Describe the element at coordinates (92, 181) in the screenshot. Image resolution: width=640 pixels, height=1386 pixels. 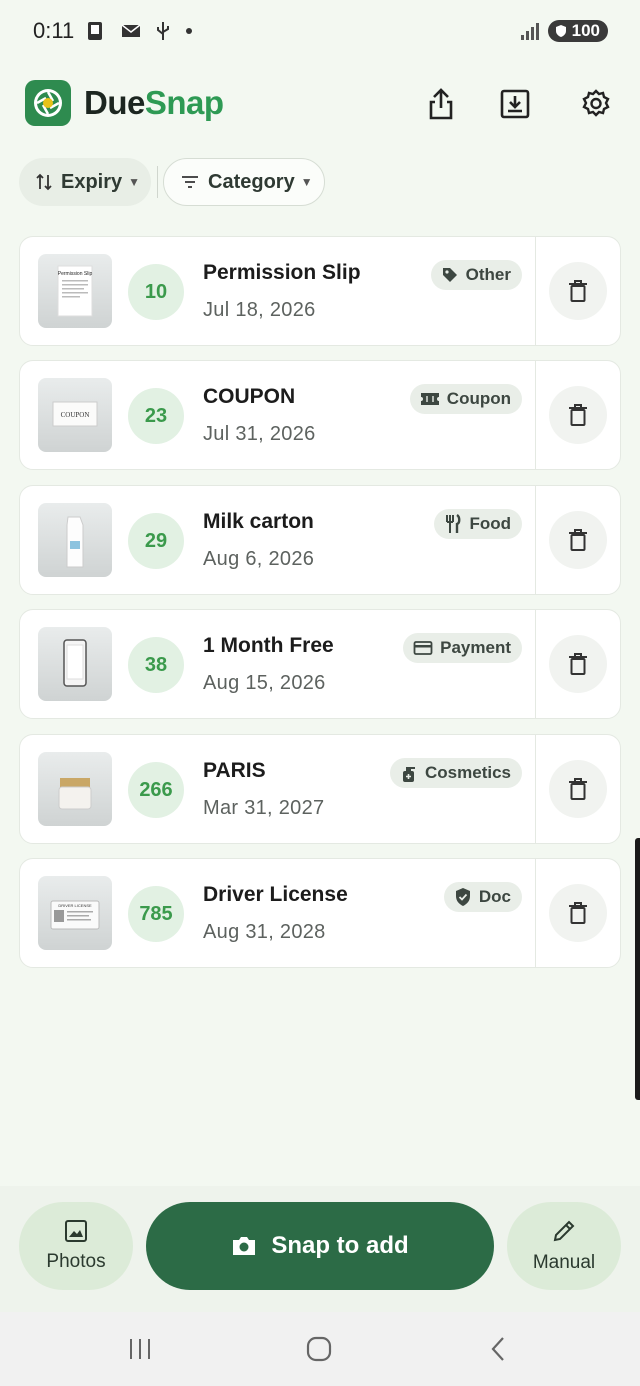
I see `sort-label: Expiry` at that location.